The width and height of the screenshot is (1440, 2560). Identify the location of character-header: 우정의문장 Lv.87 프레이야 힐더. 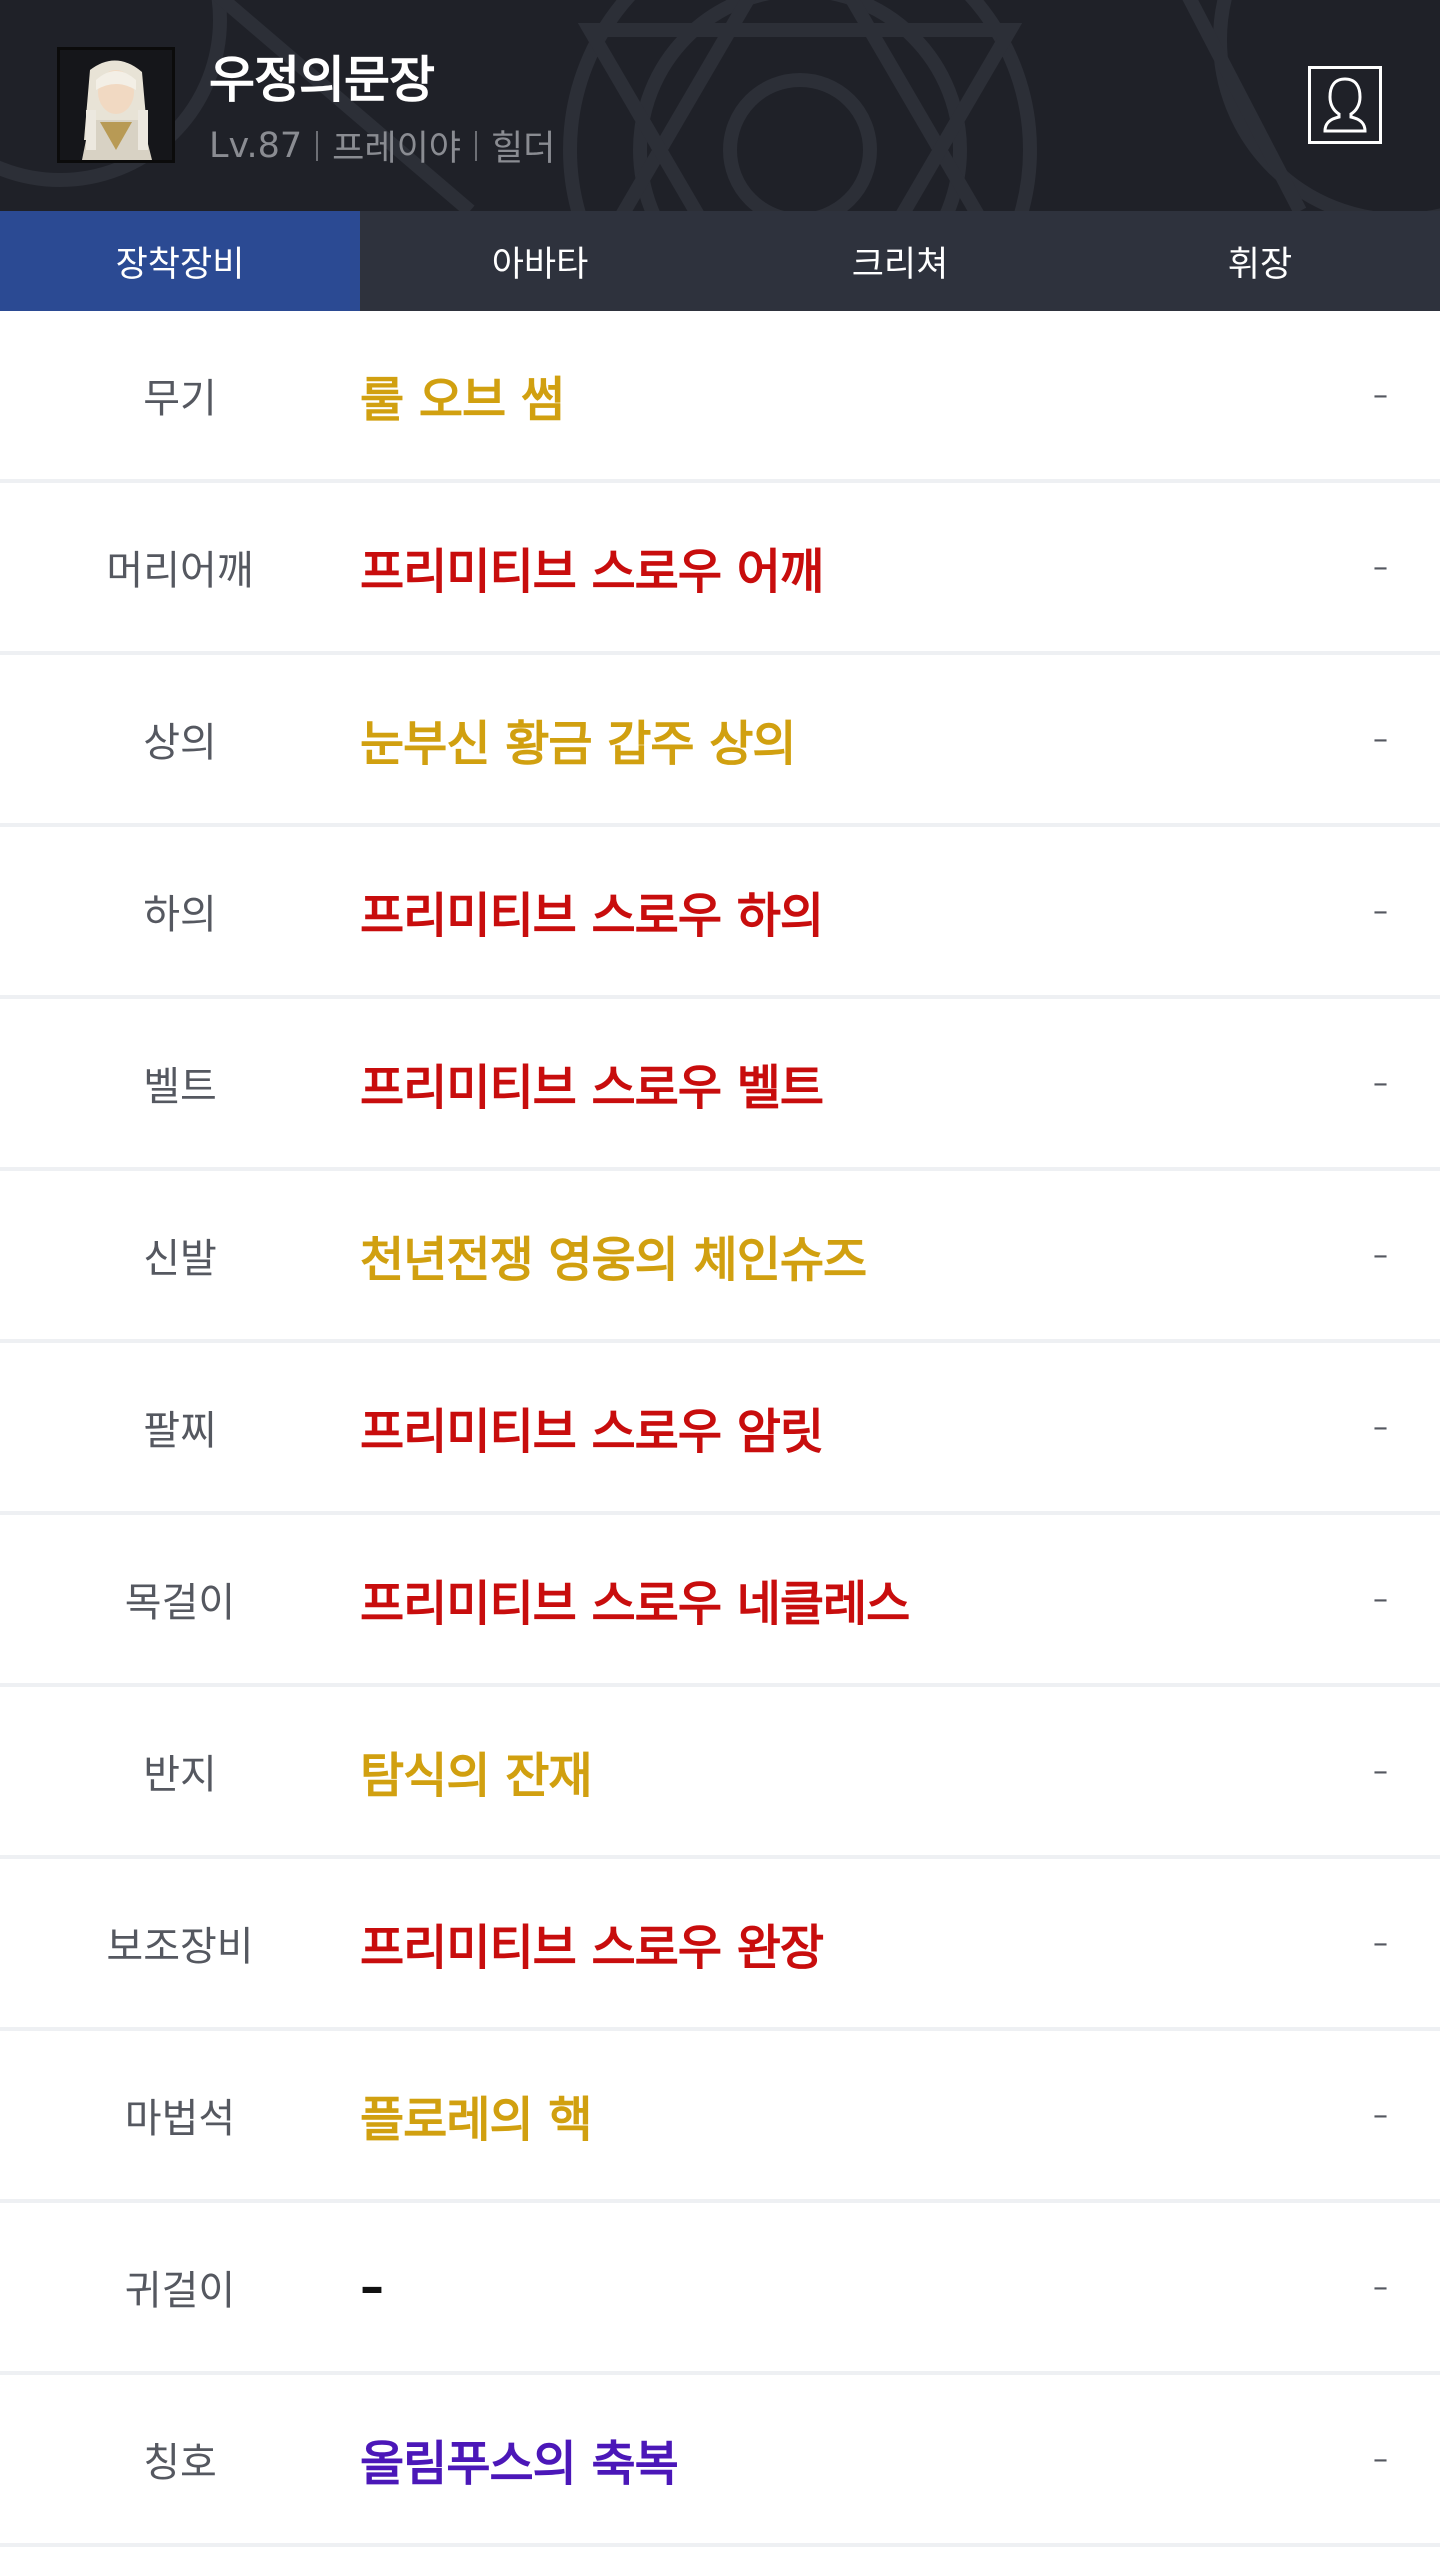
(720, 105).